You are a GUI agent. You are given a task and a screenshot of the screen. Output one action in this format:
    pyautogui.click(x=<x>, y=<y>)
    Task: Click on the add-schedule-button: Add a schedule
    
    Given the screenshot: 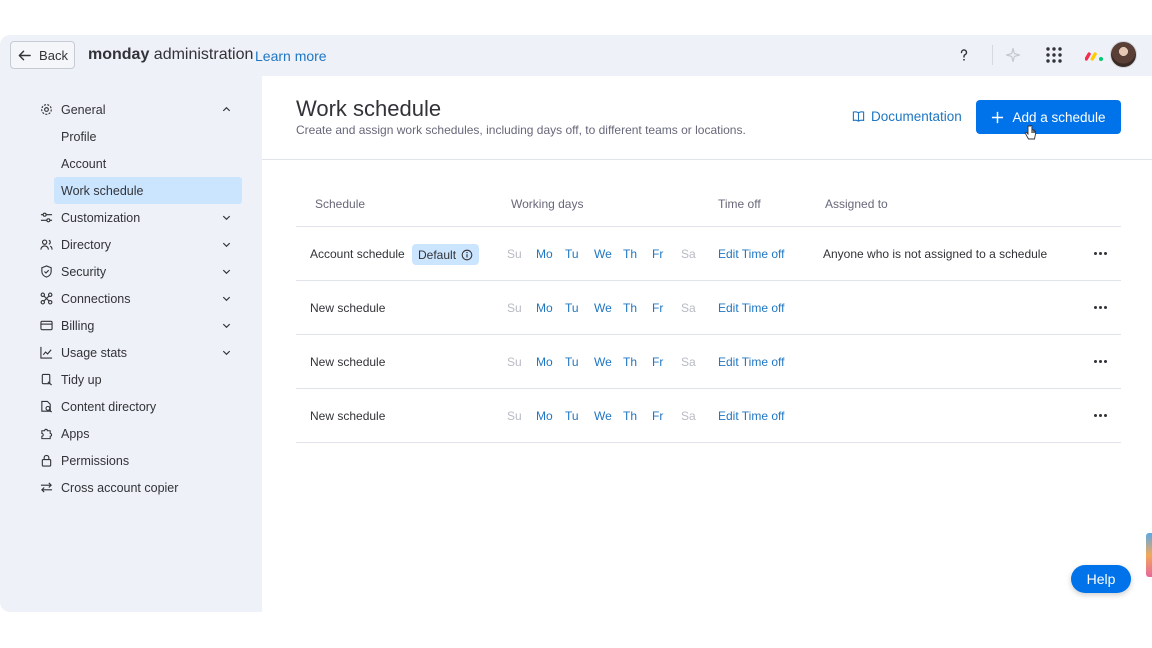 What is the action you would take?
    pyautogui.click(x=1048, y=117)
    